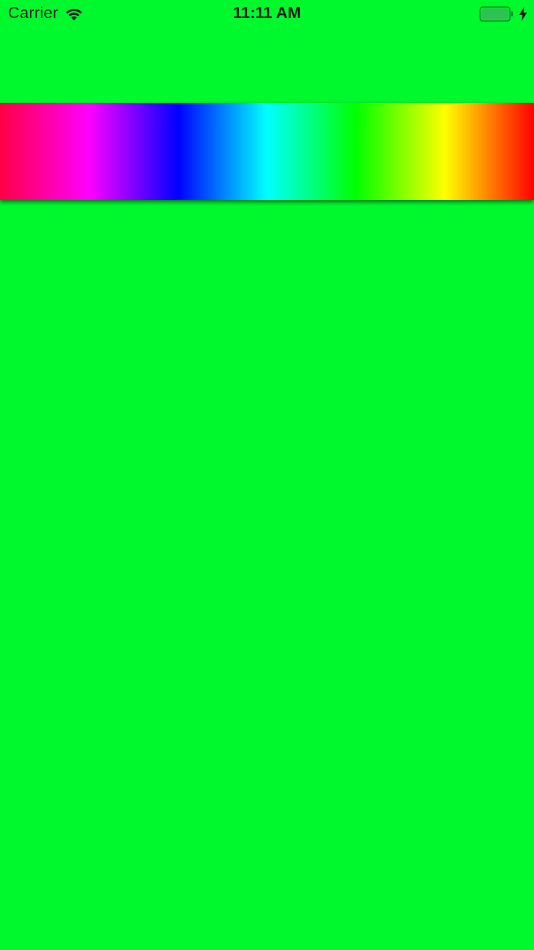  Describe the element at coordinates (497, 14) in the screenshot. I see `battery-icon` at that location.